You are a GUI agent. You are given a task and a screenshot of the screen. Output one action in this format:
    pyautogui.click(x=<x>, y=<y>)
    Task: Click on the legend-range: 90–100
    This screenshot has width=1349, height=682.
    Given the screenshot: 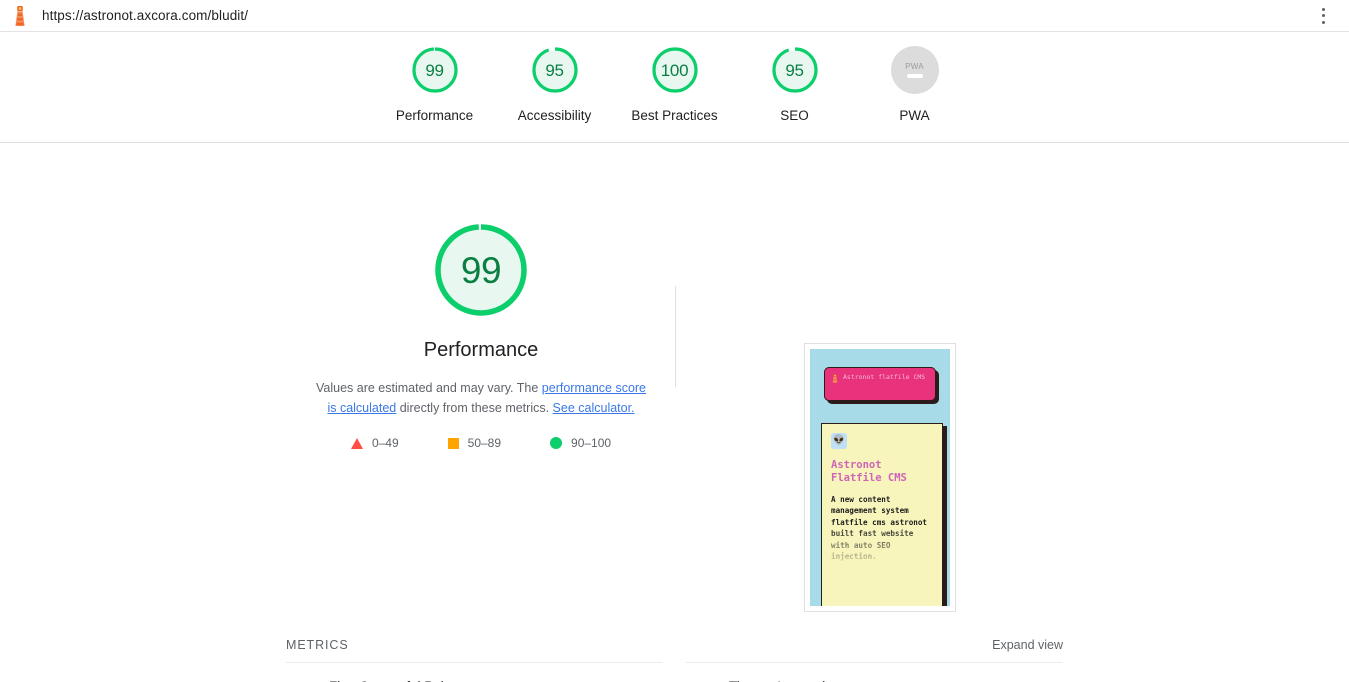 What is the action you would take?
    pyautogui.click(x=591, y=443)
    